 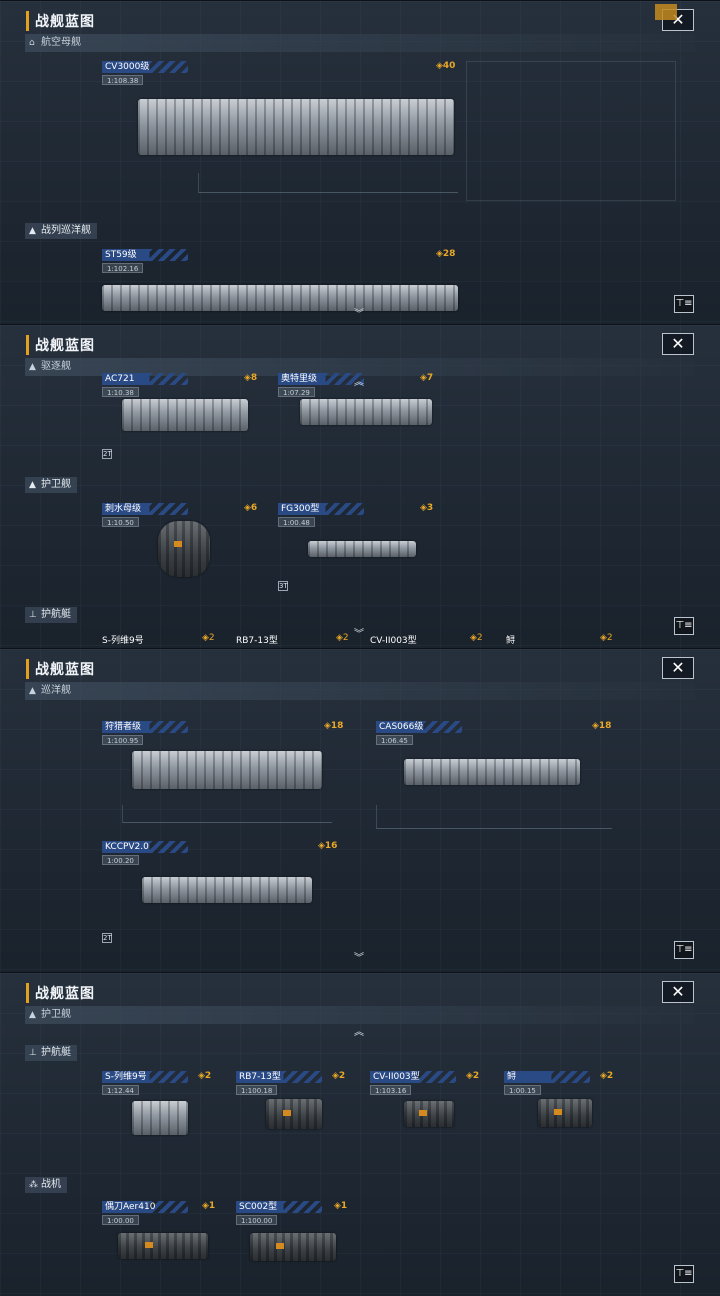 What do you see at coordinates (145, 727) in the screenshot?
I see `ship-name: 狩猎者级` at bounding box center [145, 727].